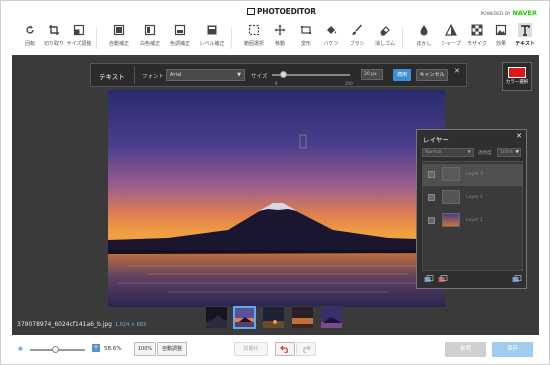 This screenshot has height=365, width=550. What do you see at coordinates (517, 279) in the screenshot?
I see `merge-layers-icon` at bounding box center [517, 279].